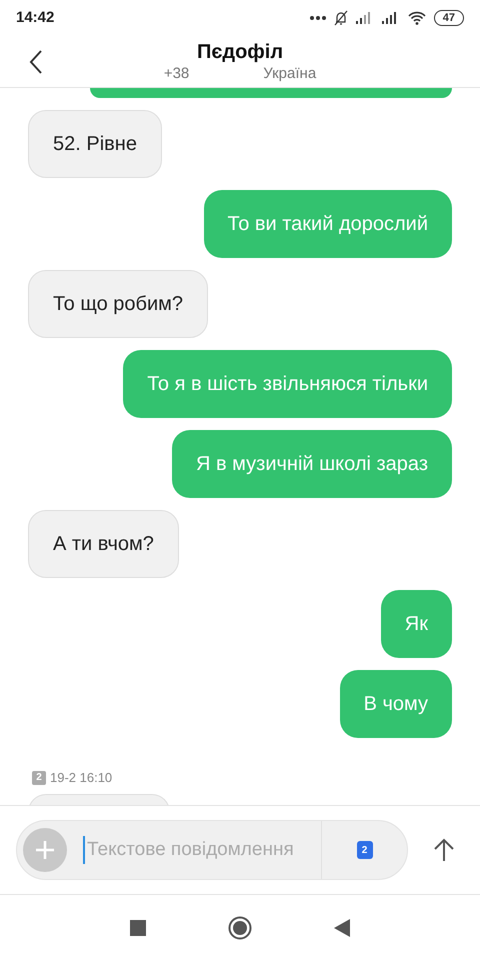 The image size is (480, 960). I want to click on message-bubble: То ви такий дорослий, so click(328, 224).